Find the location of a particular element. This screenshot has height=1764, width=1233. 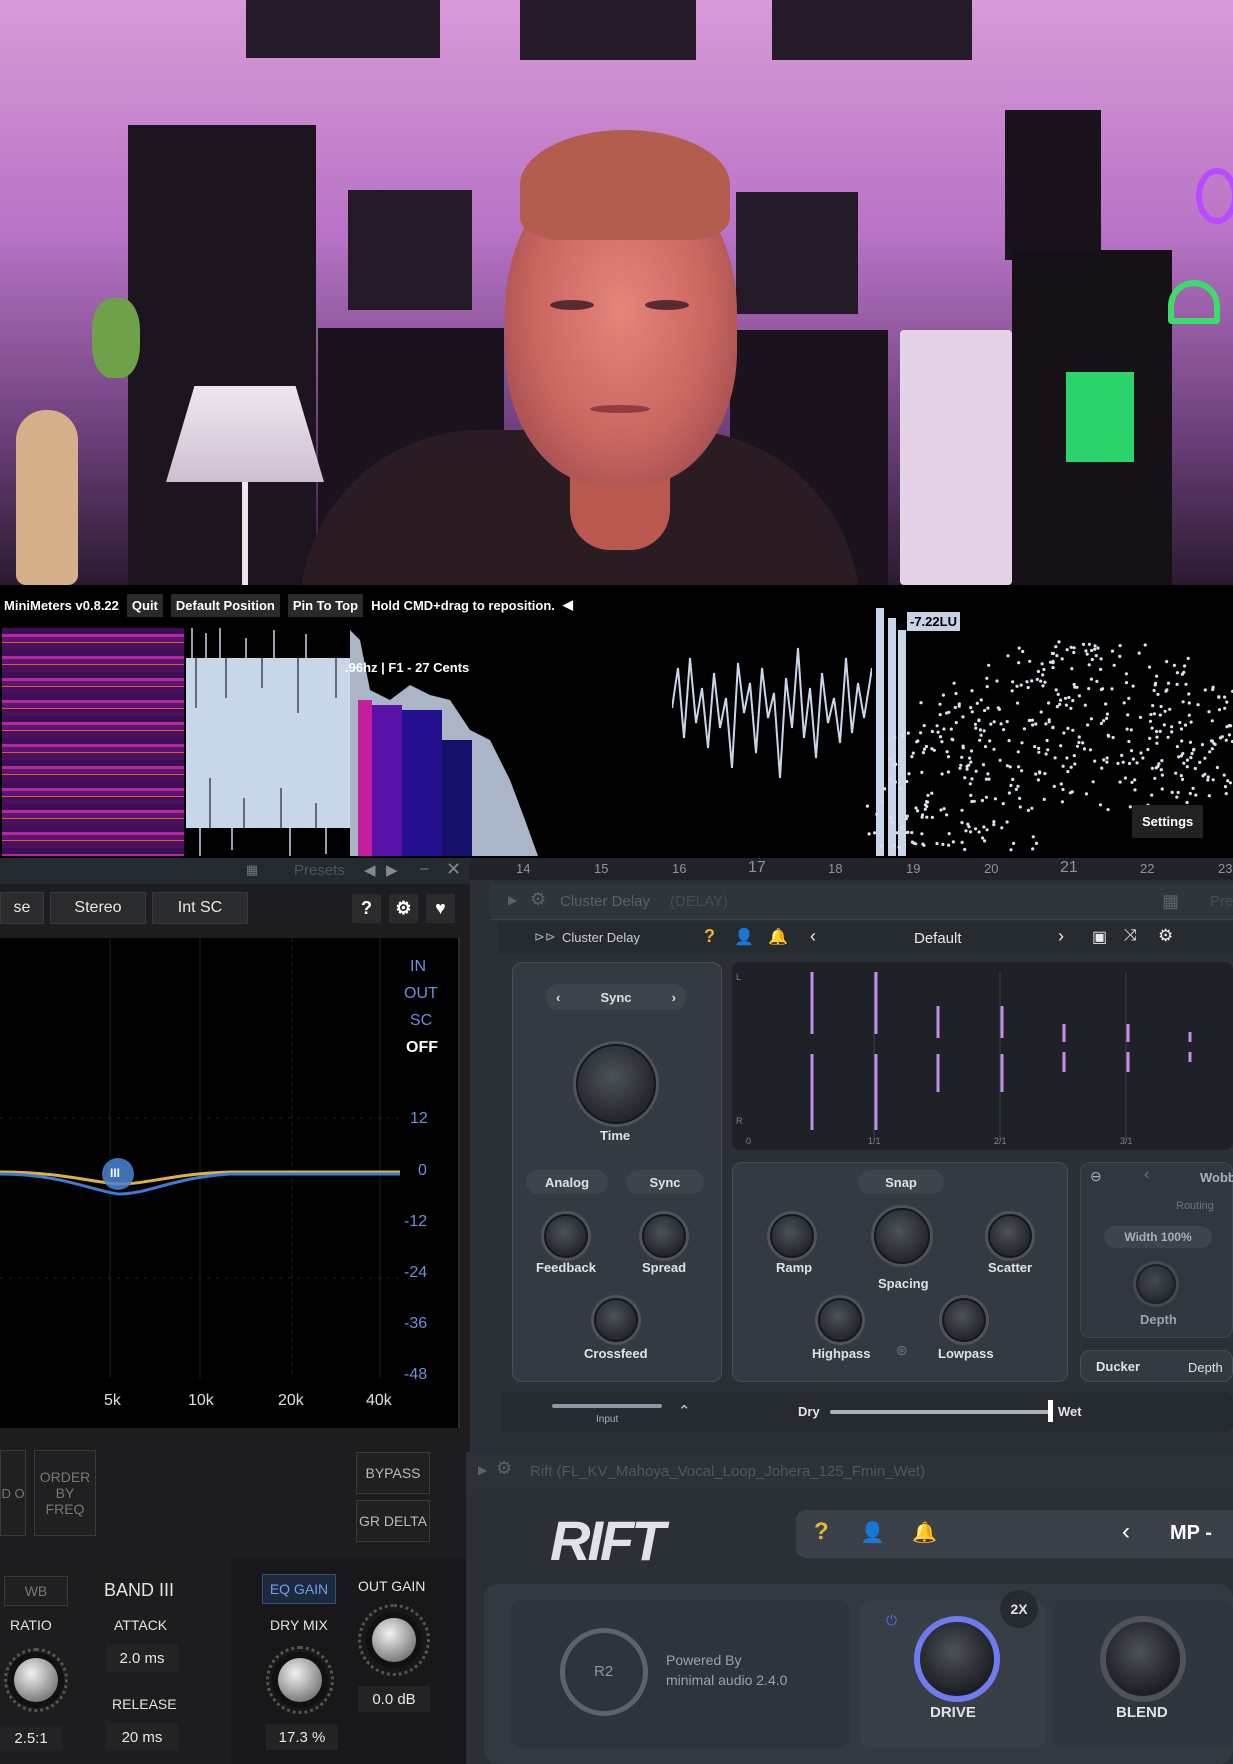

timeline-ruler: 14 15 16 17 18 19 20 21 22 23 is located at coordinates (851, 869).